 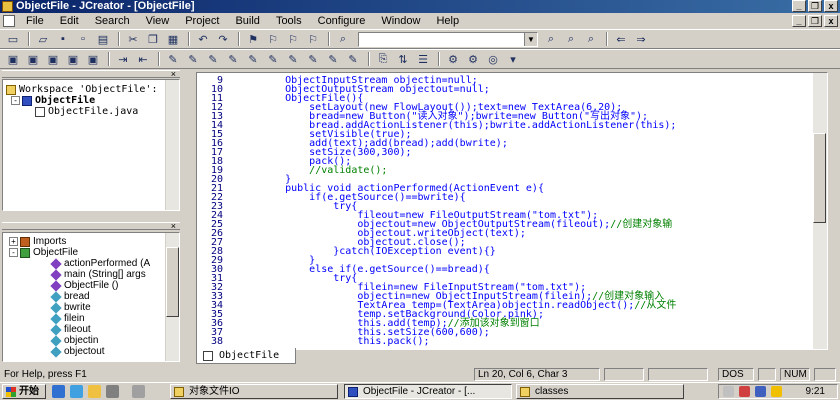 I want to click on output-window-icon: ▣, so click(x=33, y=59).